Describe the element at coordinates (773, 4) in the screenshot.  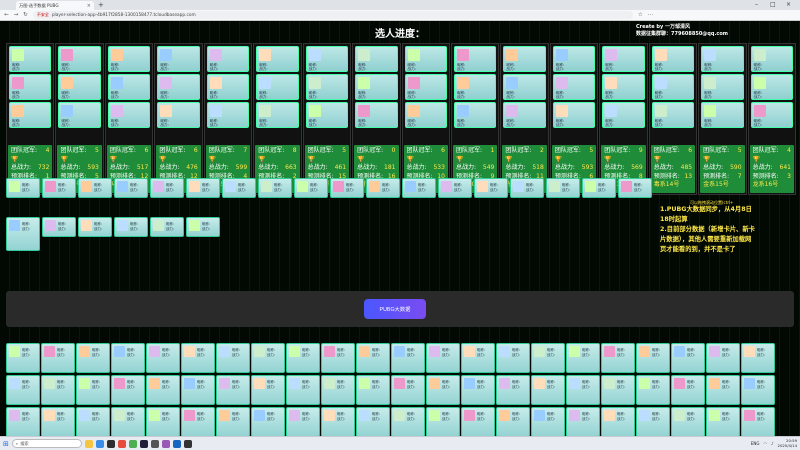
I see `maximize-icon: □` at that location.